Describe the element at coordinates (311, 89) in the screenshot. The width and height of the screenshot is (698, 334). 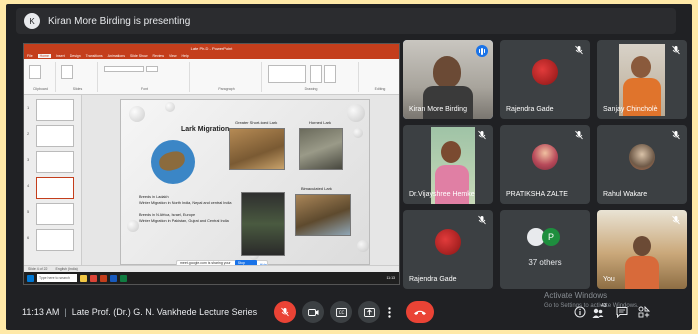
I see `ribbon-label: Drawing` at that location.